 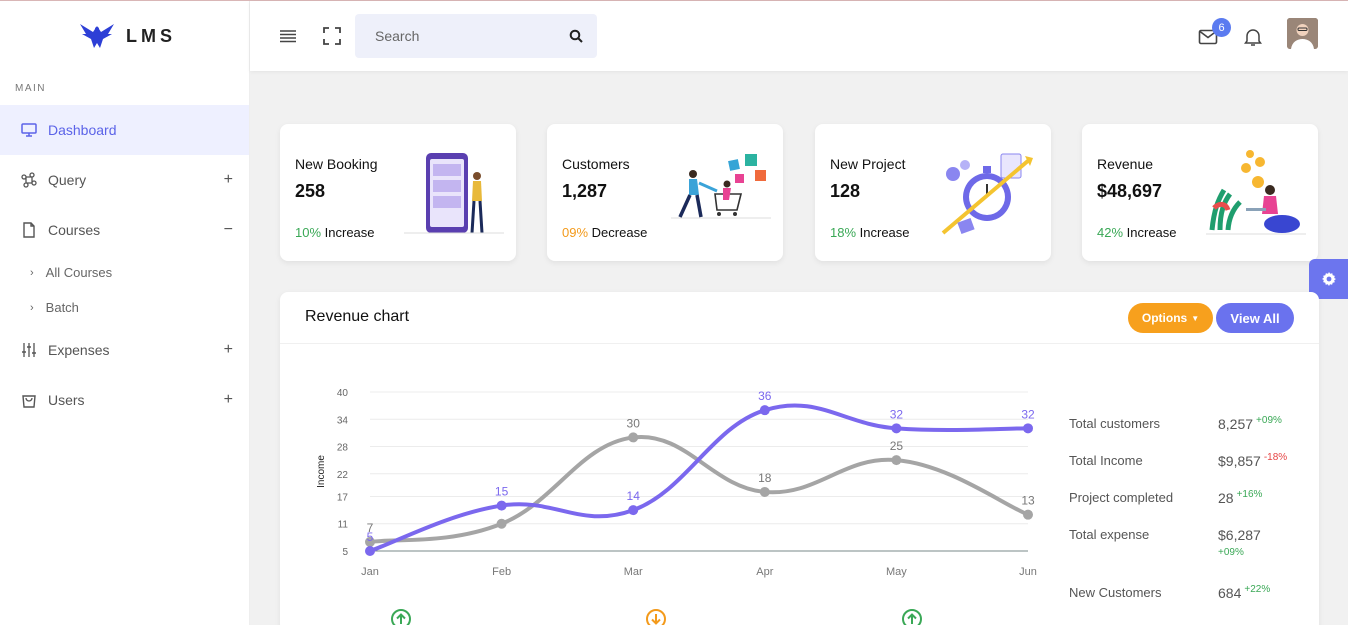 I want to click on card-delta-text: Decrease, so click(x=619, y=232).